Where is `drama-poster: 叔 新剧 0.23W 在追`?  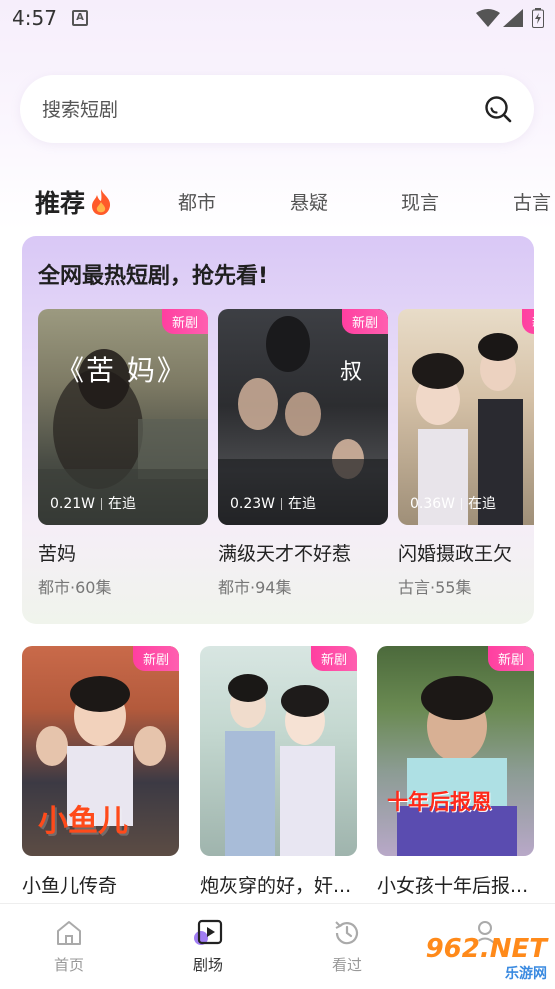
drama-poster: 叔 新剧 0.23W 在追 is located at coordinates (303, 417).